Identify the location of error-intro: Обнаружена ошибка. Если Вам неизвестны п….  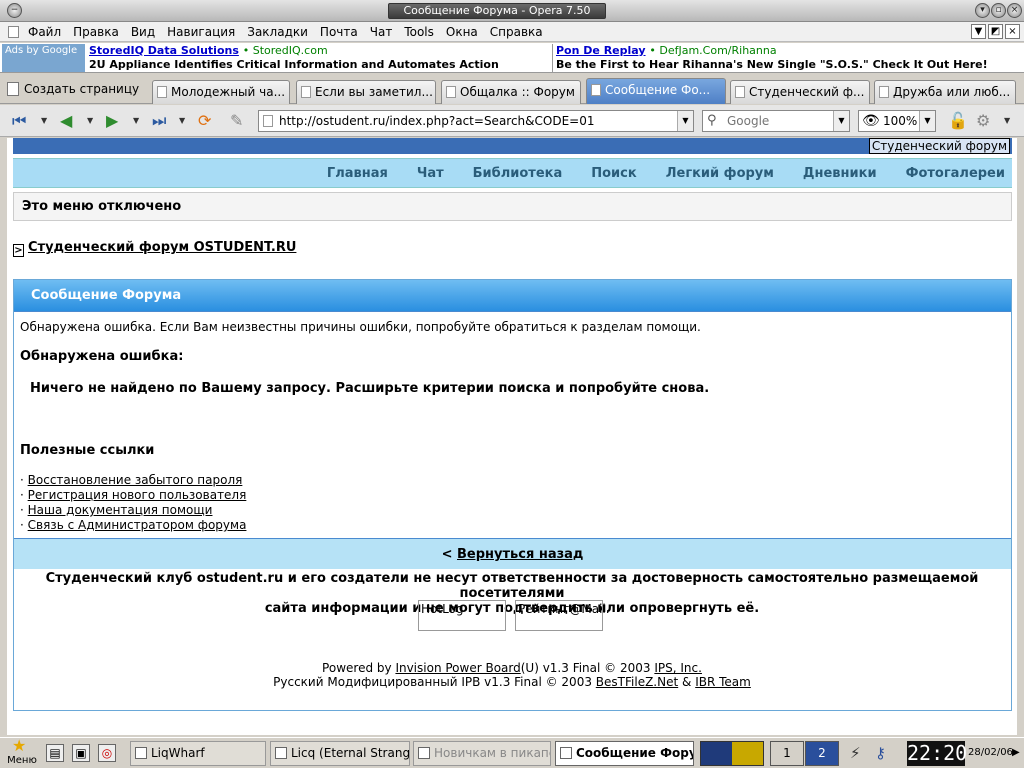
(360, 327).